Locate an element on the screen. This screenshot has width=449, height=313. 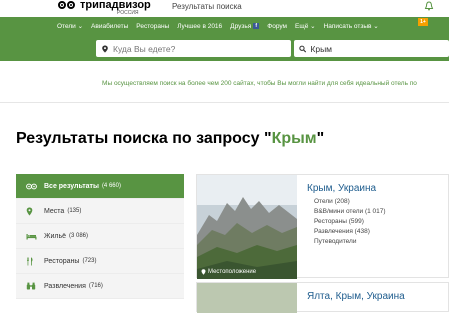
nav-friends: Друзья f is located at coordinates (245, 26).